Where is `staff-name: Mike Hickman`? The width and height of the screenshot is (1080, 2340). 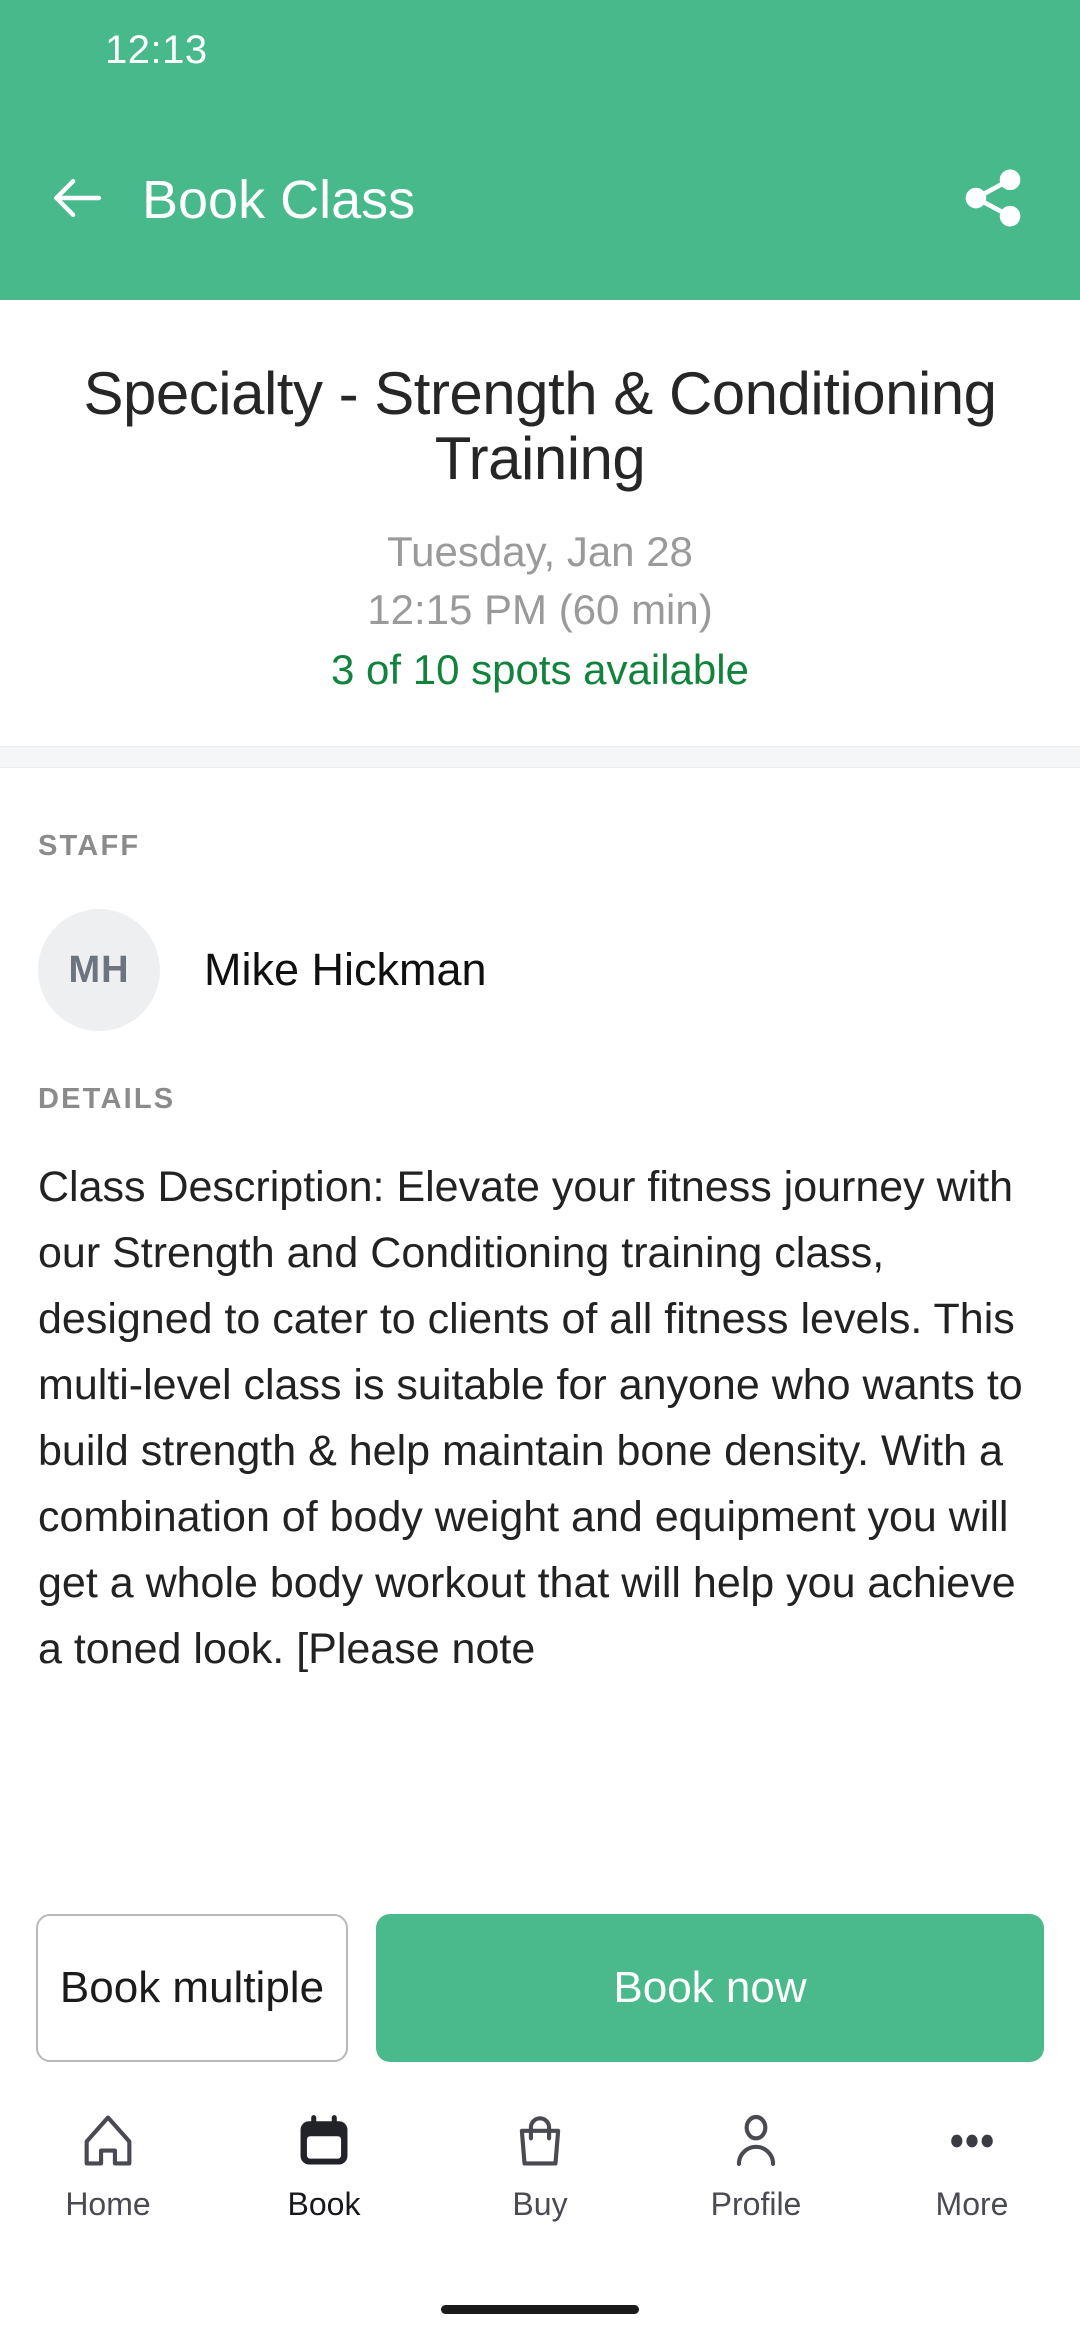
staff-name: Mike Hickman is located at coordinates (345, 970).